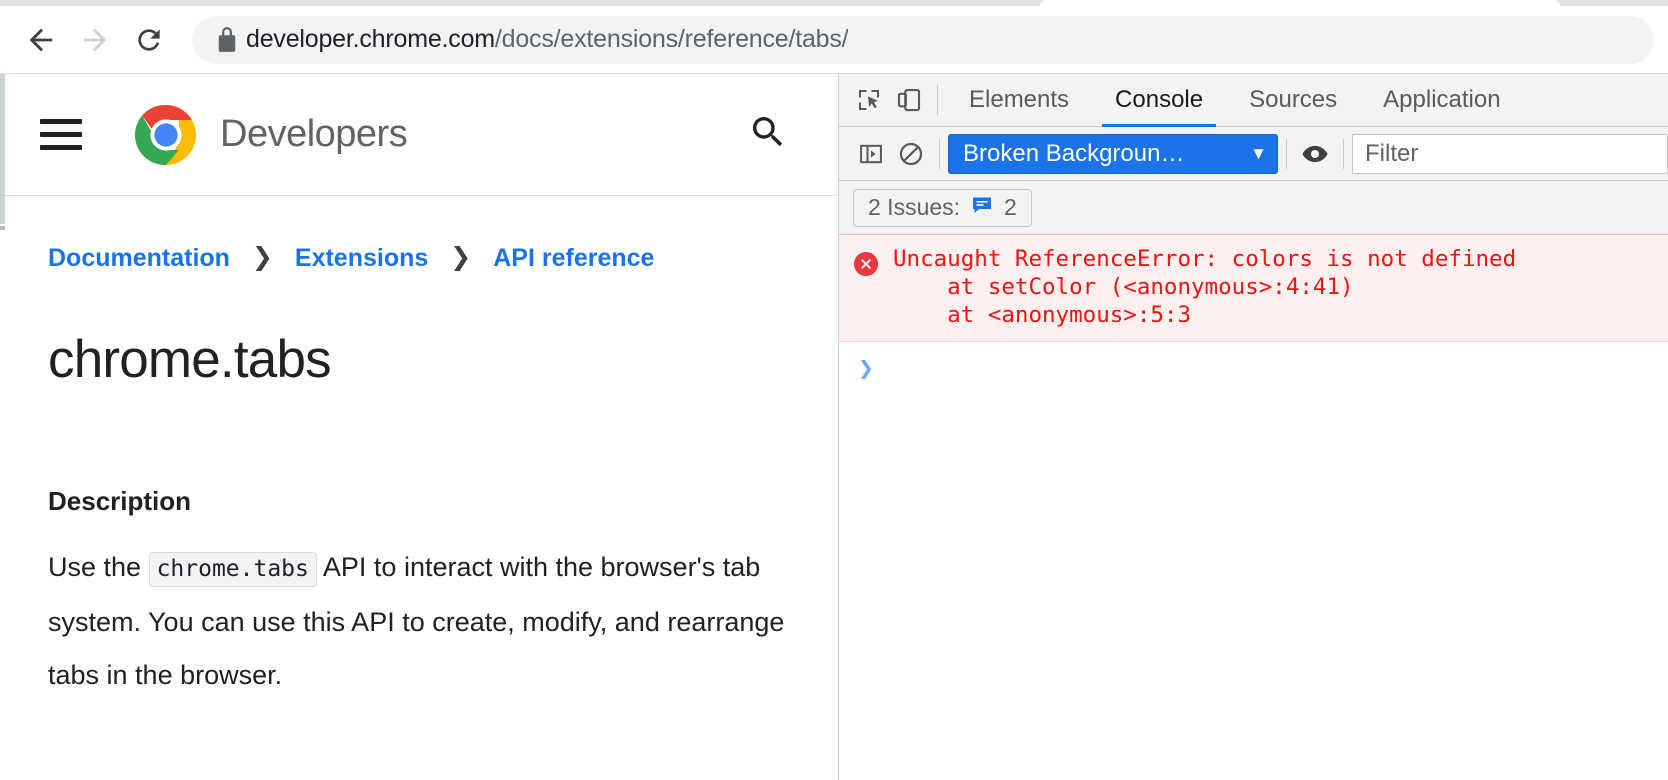 The width and height of the screenshot is (1668, 780). Describe the element at coordinates (909, 100) in the screenshot. I see `device-toolbar-icon` at that location.